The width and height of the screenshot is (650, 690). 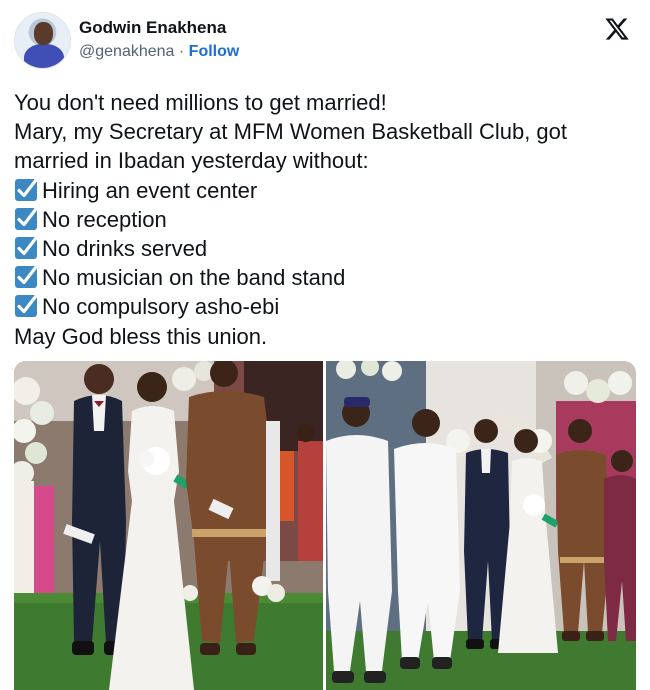 I want to click on author-handle: @genakhena, so click(x=126, y=51).